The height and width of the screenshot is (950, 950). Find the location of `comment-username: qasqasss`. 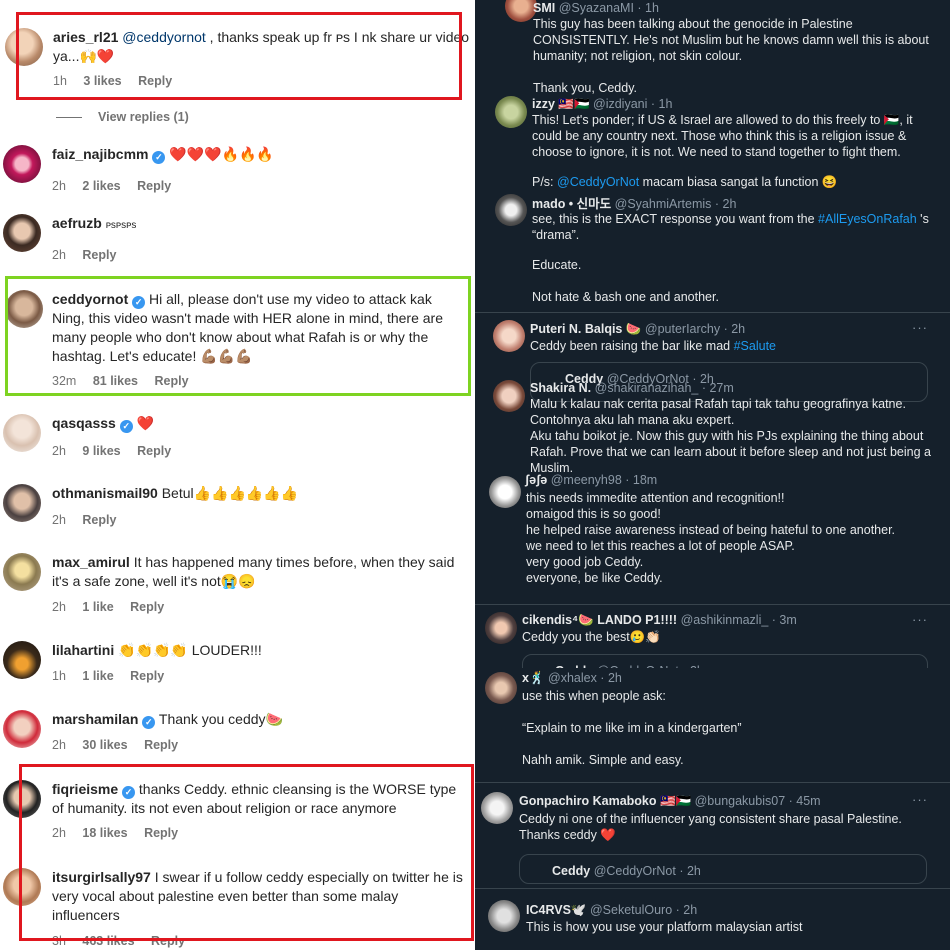

comment-username: qasqasss is located at coordinates (84, 423).